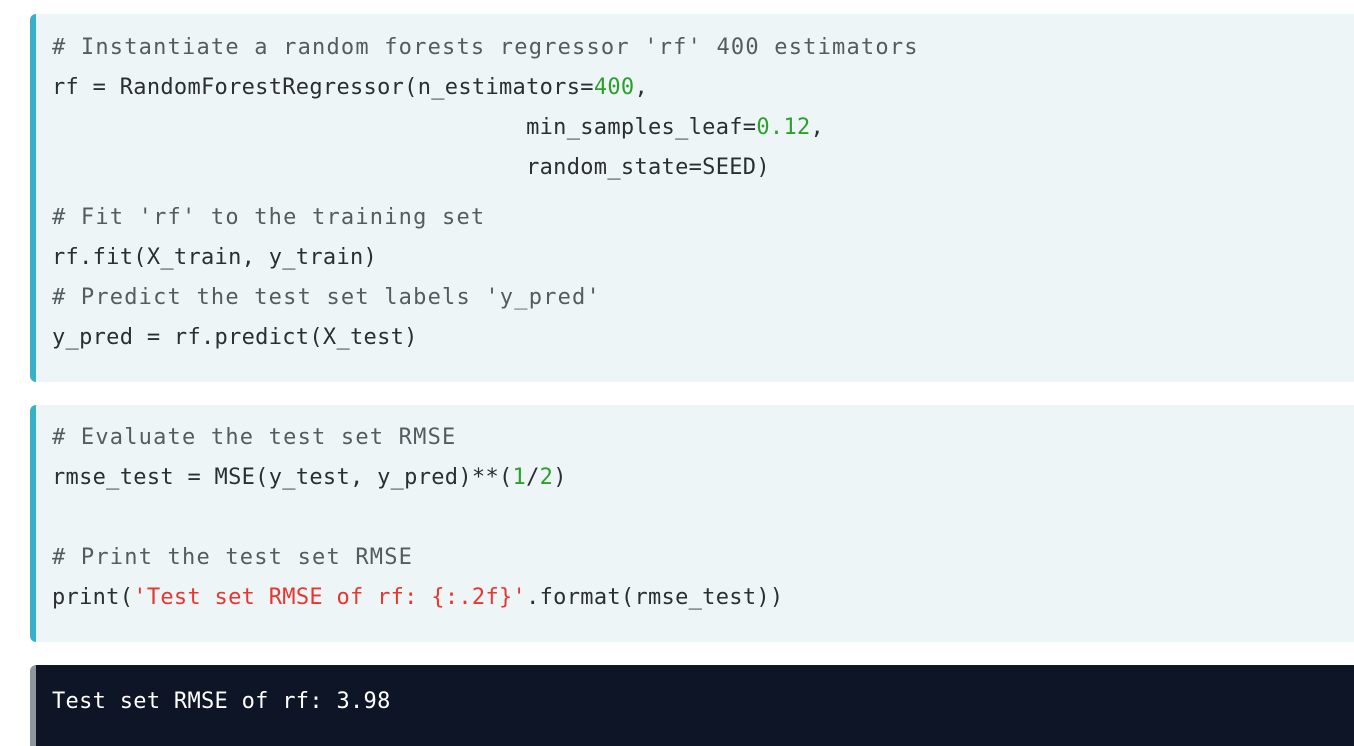 The image size is (1354, 746). I want to click on code-number: 0.12, so click(783, 127).